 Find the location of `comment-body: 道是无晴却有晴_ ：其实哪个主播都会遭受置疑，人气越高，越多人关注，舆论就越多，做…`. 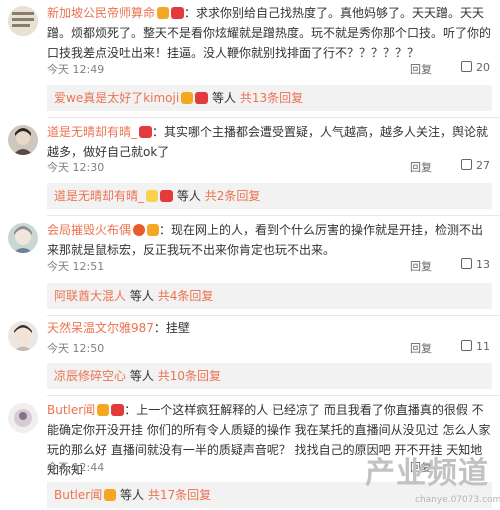

comment-body: 道是无晴却有晴_ ：其实哪个主播都会遭受置疑，人气越高，越多人关注，舆论就越多，做… is located at coordinates (269, 142).